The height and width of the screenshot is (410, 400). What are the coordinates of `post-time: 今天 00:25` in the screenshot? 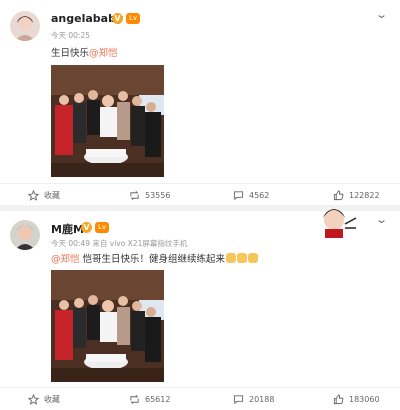 It's located at (70, 35).